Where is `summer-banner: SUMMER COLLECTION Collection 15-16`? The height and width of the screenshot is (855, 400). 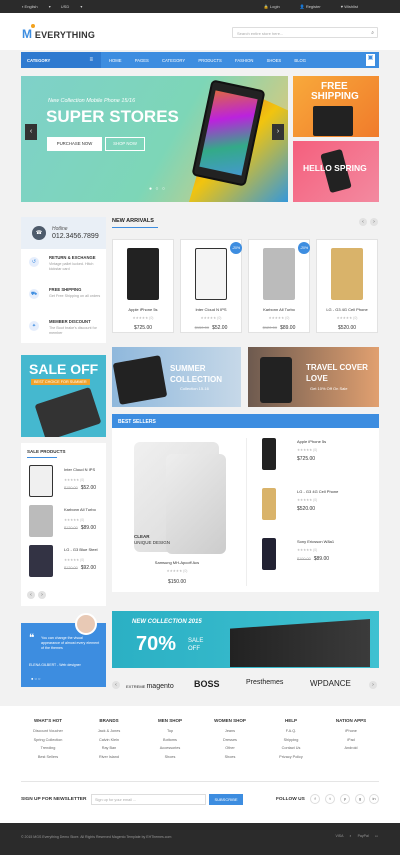 summer-banner: SUMMER COLLECTION Collection 15-16 is located at coordinates (176, 377).